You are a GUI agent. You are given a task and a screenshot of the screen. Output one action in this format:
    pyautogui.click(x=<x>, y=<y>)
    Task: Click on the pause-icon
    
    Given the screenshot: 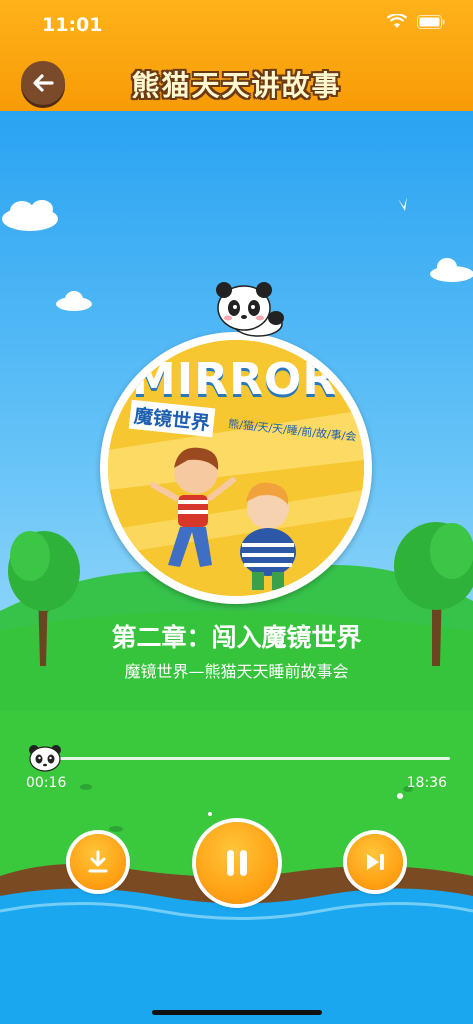 What is the action you would take?
    pyautogui.click(x=237, y=863)
    